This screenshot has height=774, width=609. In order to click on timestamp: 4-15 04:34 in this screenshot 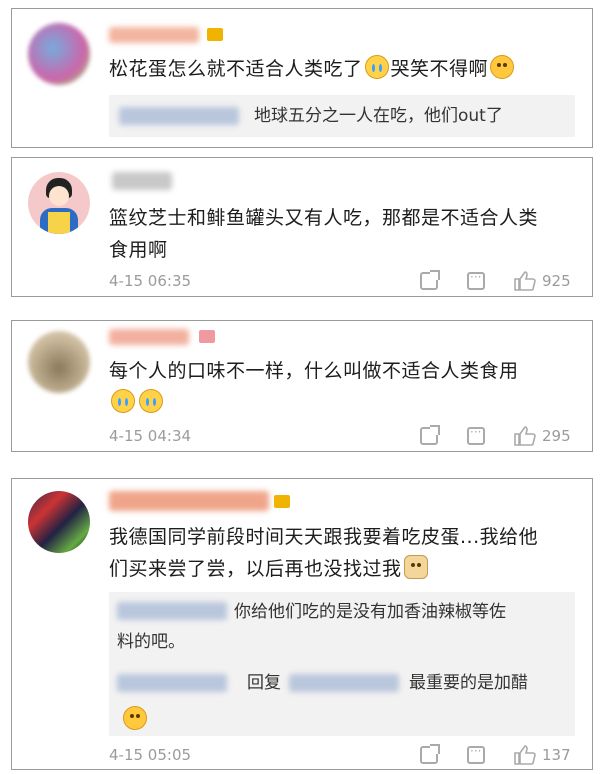, I will do `click(150, 436)`.